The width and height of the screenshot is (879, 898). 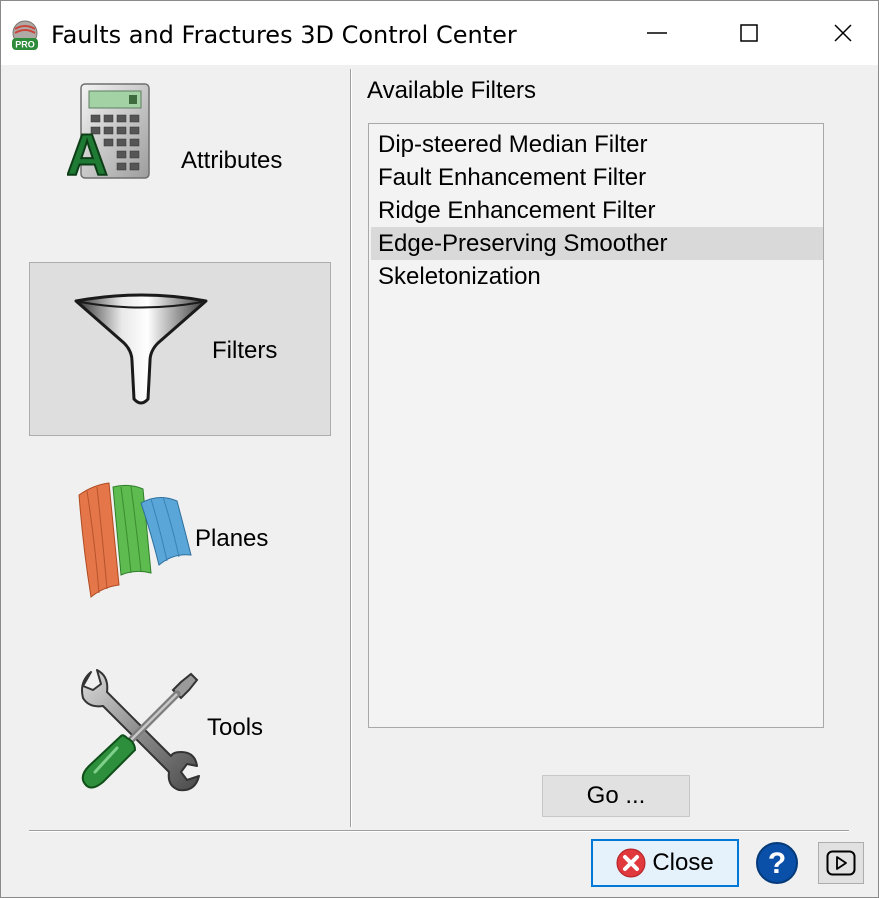 I want to click on sidebar-item-attributes: A Attributes, so click(x=180, y=160).